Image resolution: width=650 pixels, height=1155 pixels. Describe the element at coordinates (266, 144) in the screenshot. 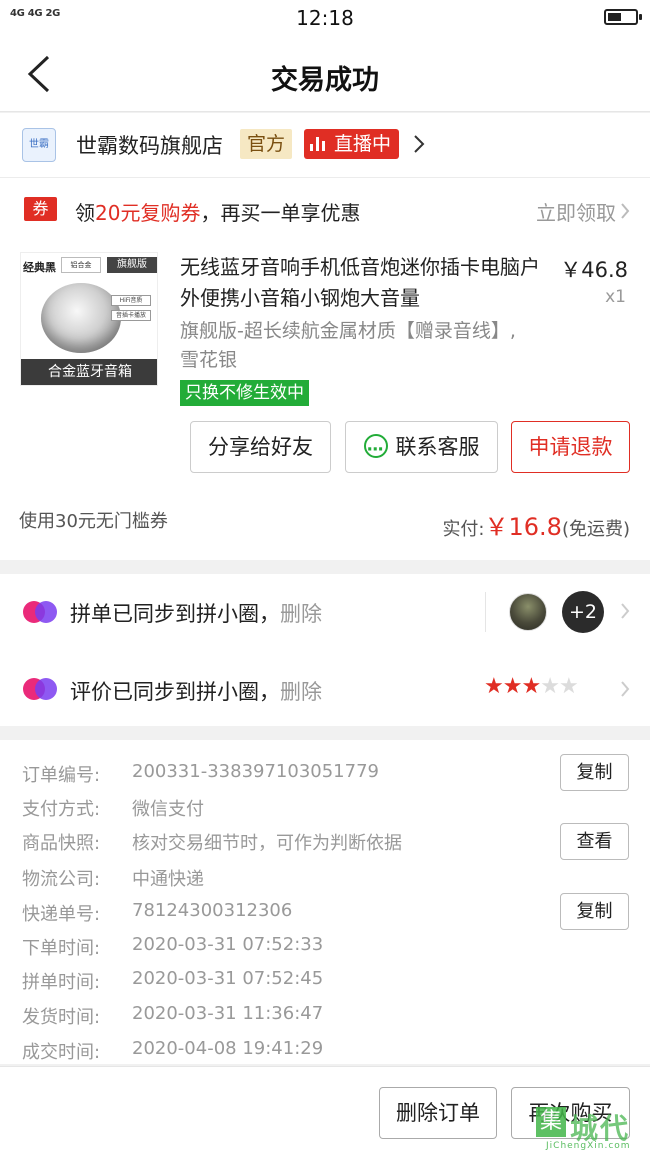

I see `official-badge: 官方` at that location.